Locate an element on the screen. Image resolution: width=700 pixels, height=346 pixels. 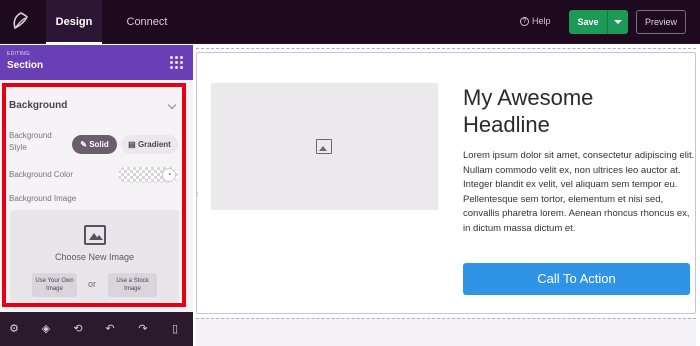
image-icon is located at coordinates (95, 235).